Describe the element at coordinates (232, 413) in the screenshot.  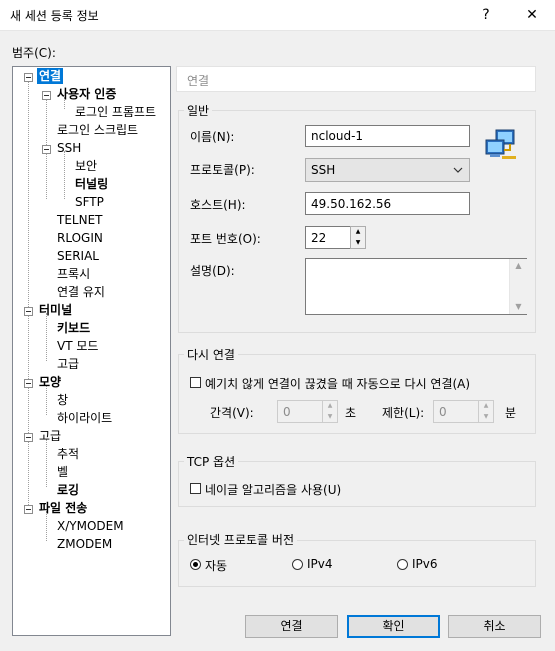
I see `interval-label: 간격(V):` at that location.